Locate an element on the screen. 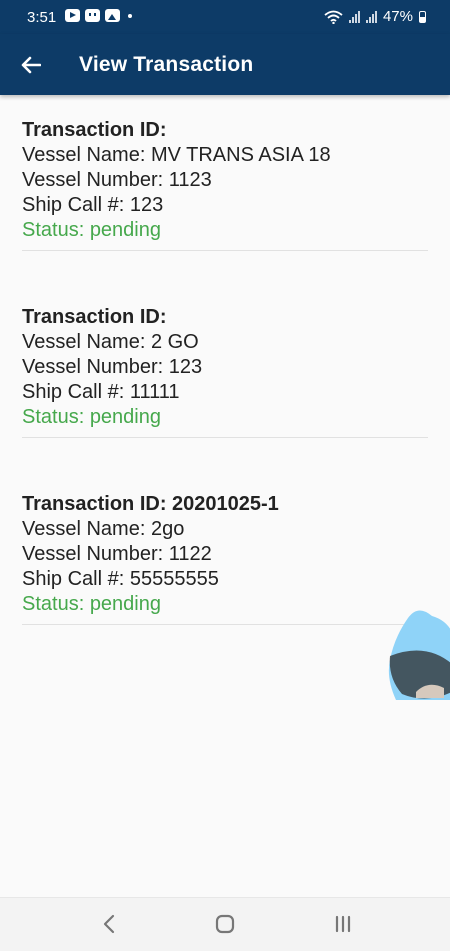  signal-icon is located at coordinates (354, 16).